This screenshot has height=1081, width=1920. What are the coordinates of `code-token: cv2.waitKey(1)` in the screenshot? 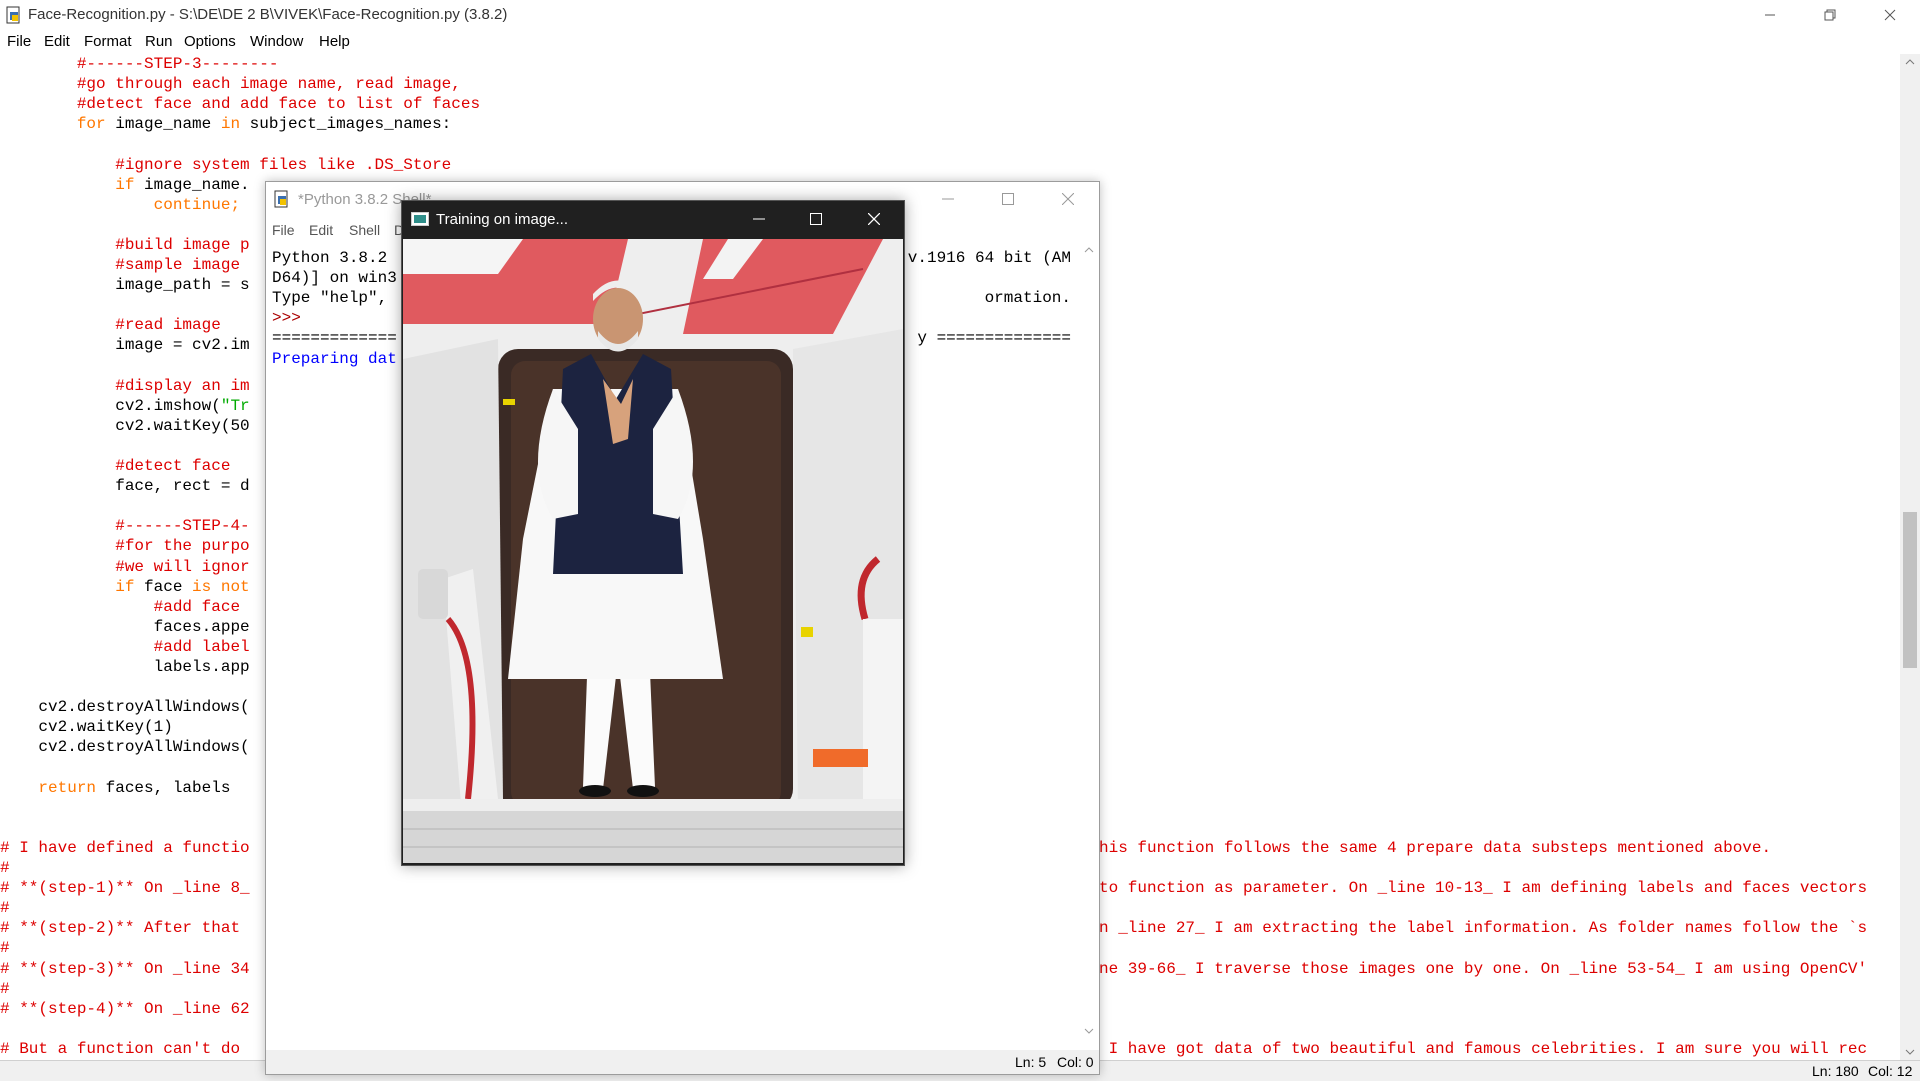 It's located at (105, 727).